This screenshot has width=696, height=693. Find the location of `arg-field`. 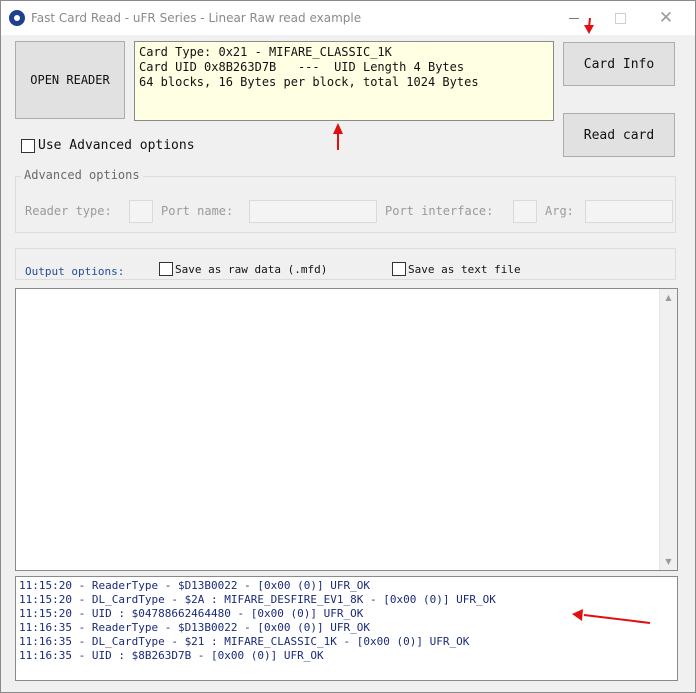

arg-field is located at coordinates (629, 211).